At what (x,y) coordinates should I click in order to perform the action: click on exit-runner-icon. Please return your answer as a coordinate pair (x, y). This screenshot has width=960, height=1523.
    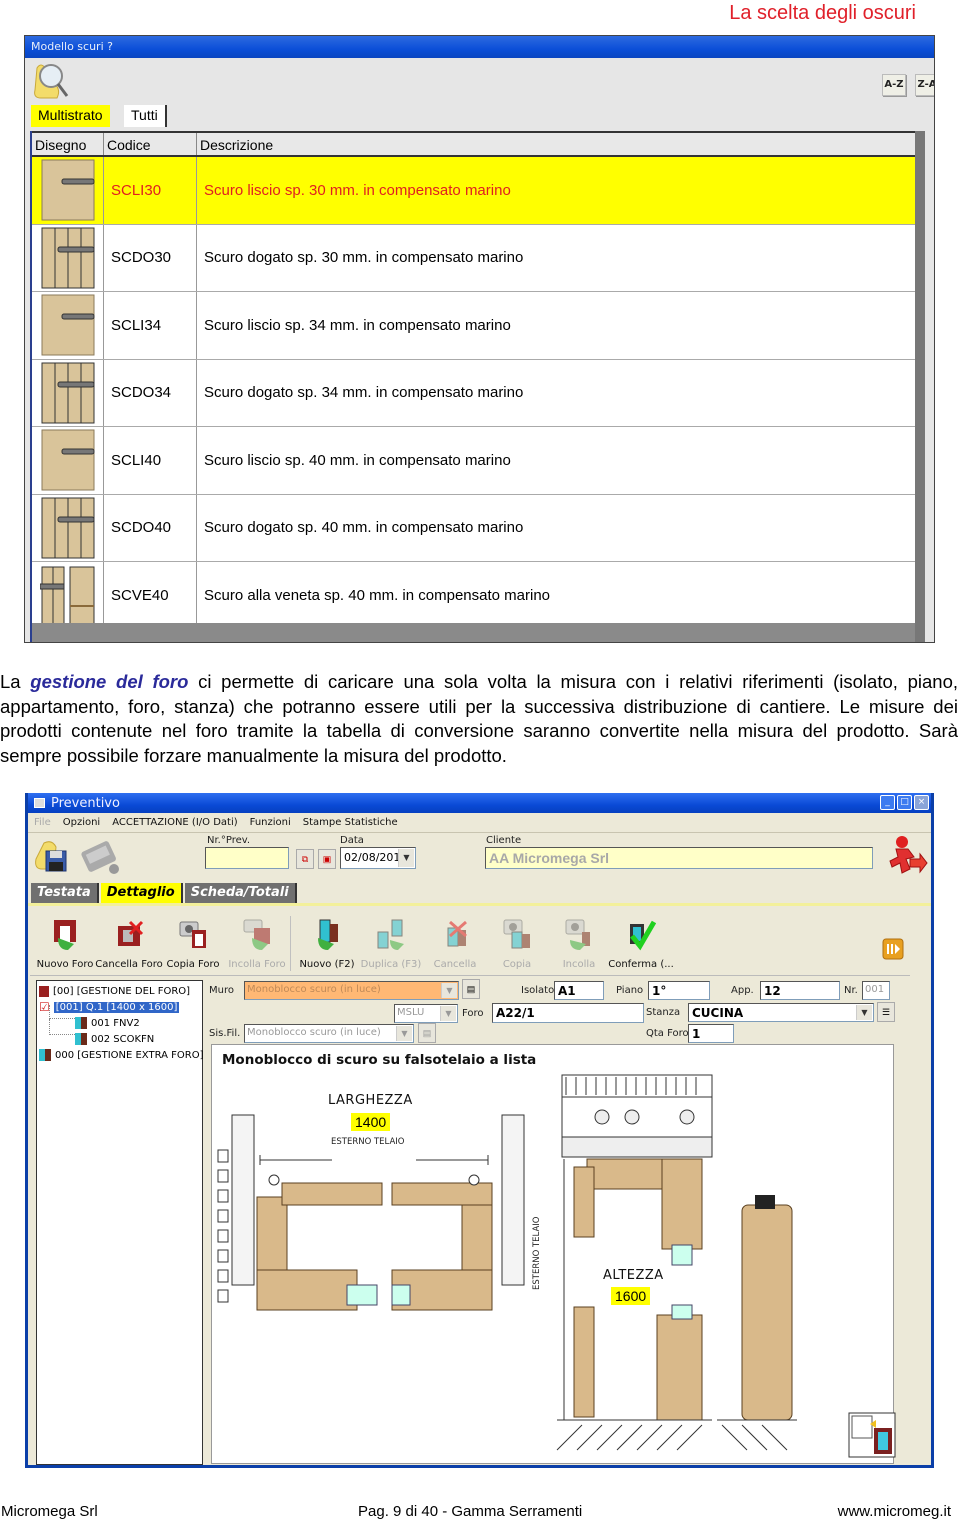
    Looking at the image, I should click on (907, 856).